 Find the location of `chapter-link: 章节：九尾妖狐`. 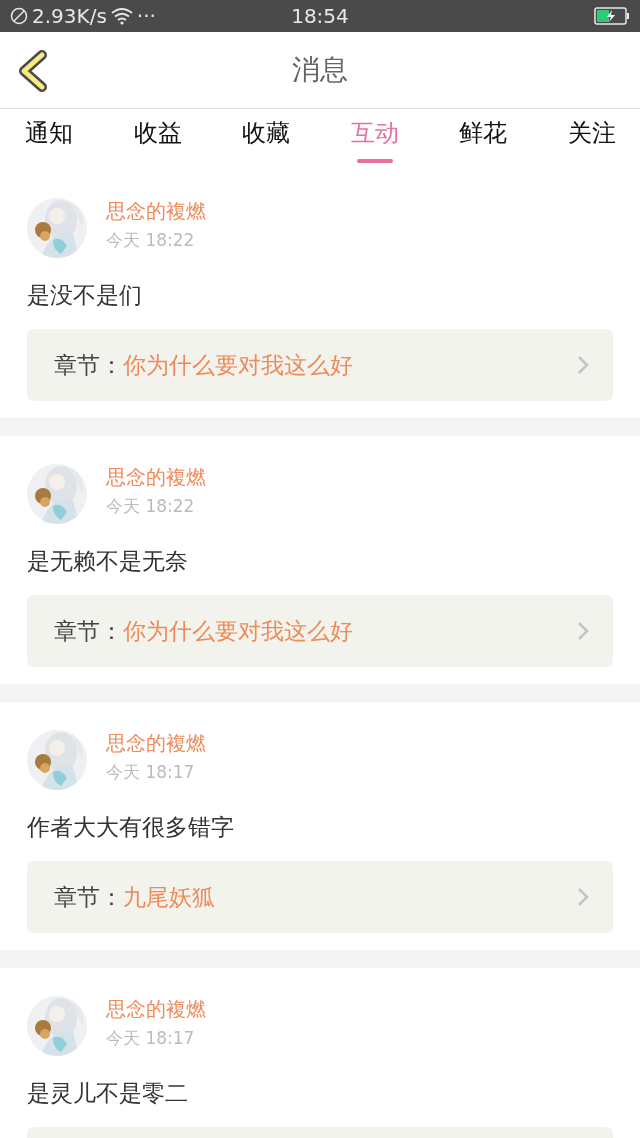

chapter-link: 章节：九尾妖狐 is located at coordinates (320, 897).